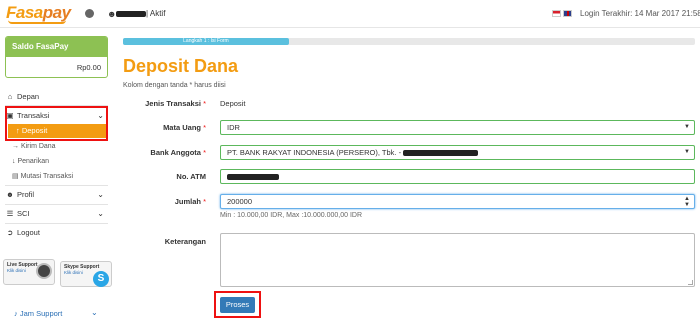 Image resolution: width=700 pixels, height=320 pixels. Describe the element at coordinates (88, 67) in the screenshot. I see `saldo-value: Rp0.00` at that location.